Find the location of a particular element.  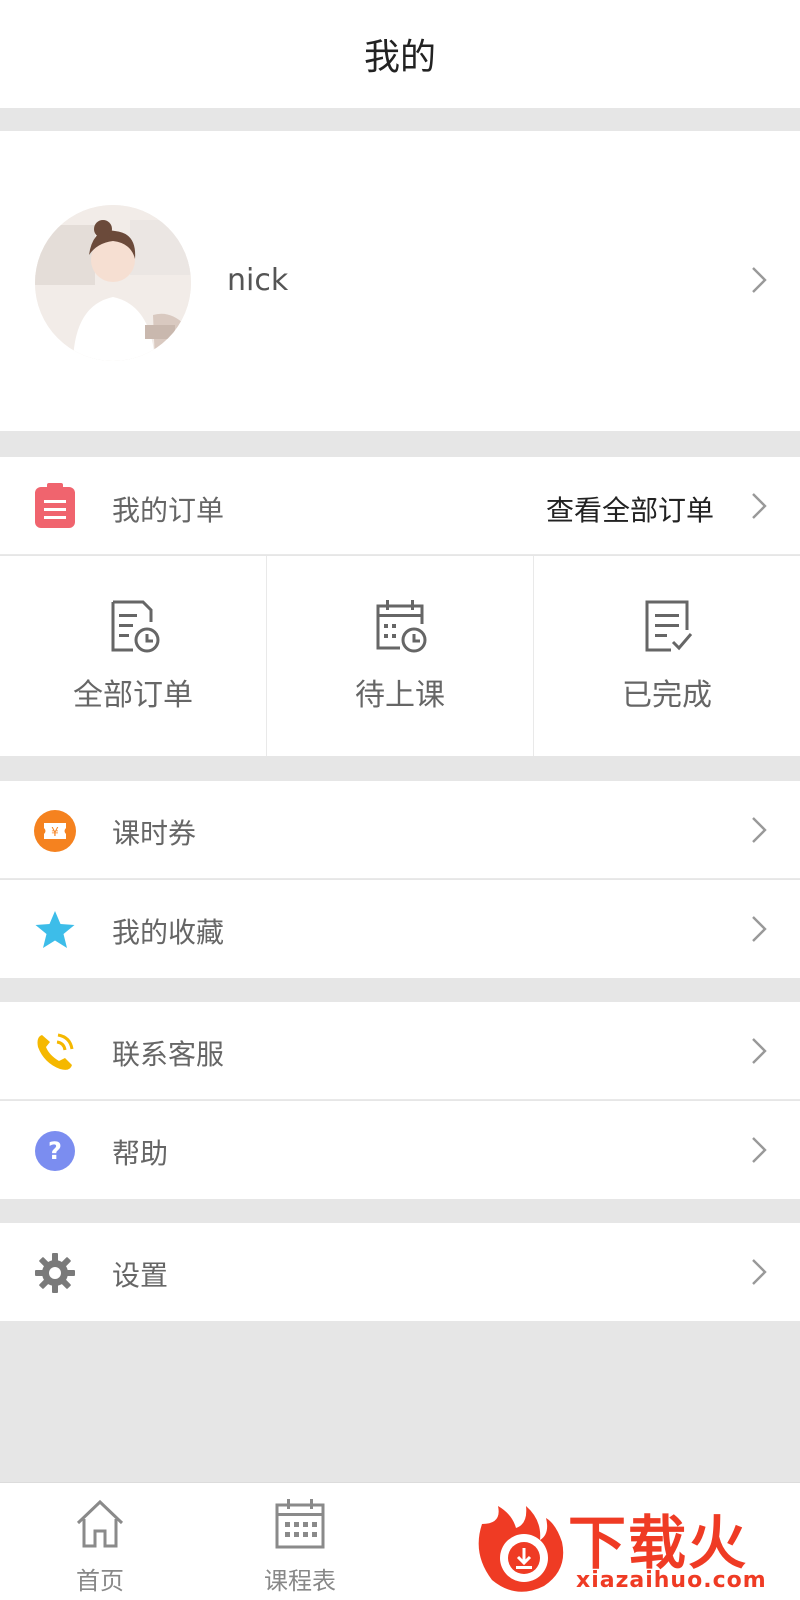

menu-item-favorites: 我的收藏 is located at coordinates (400, 929).